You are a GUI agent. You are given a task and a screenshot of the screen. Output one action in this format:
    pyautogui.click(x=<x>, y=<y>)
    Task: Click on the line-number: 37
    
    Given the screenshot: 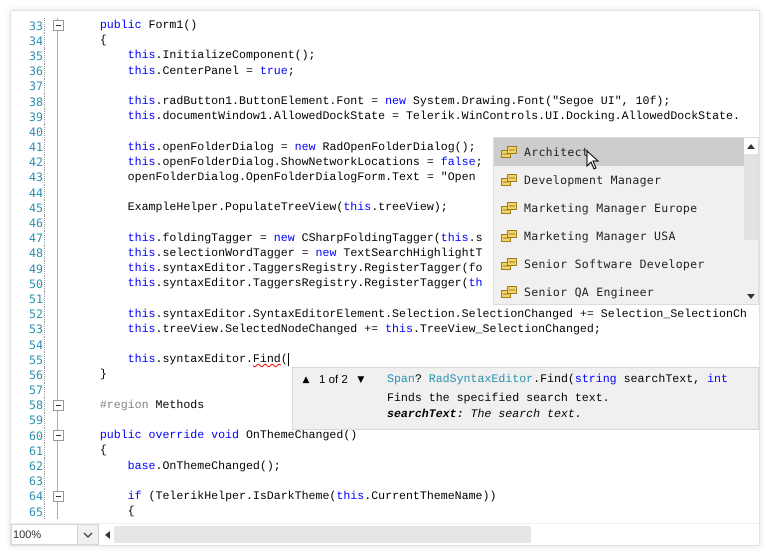 What is the action you would take?
    pyautogui.click(x=36, y=86)
    